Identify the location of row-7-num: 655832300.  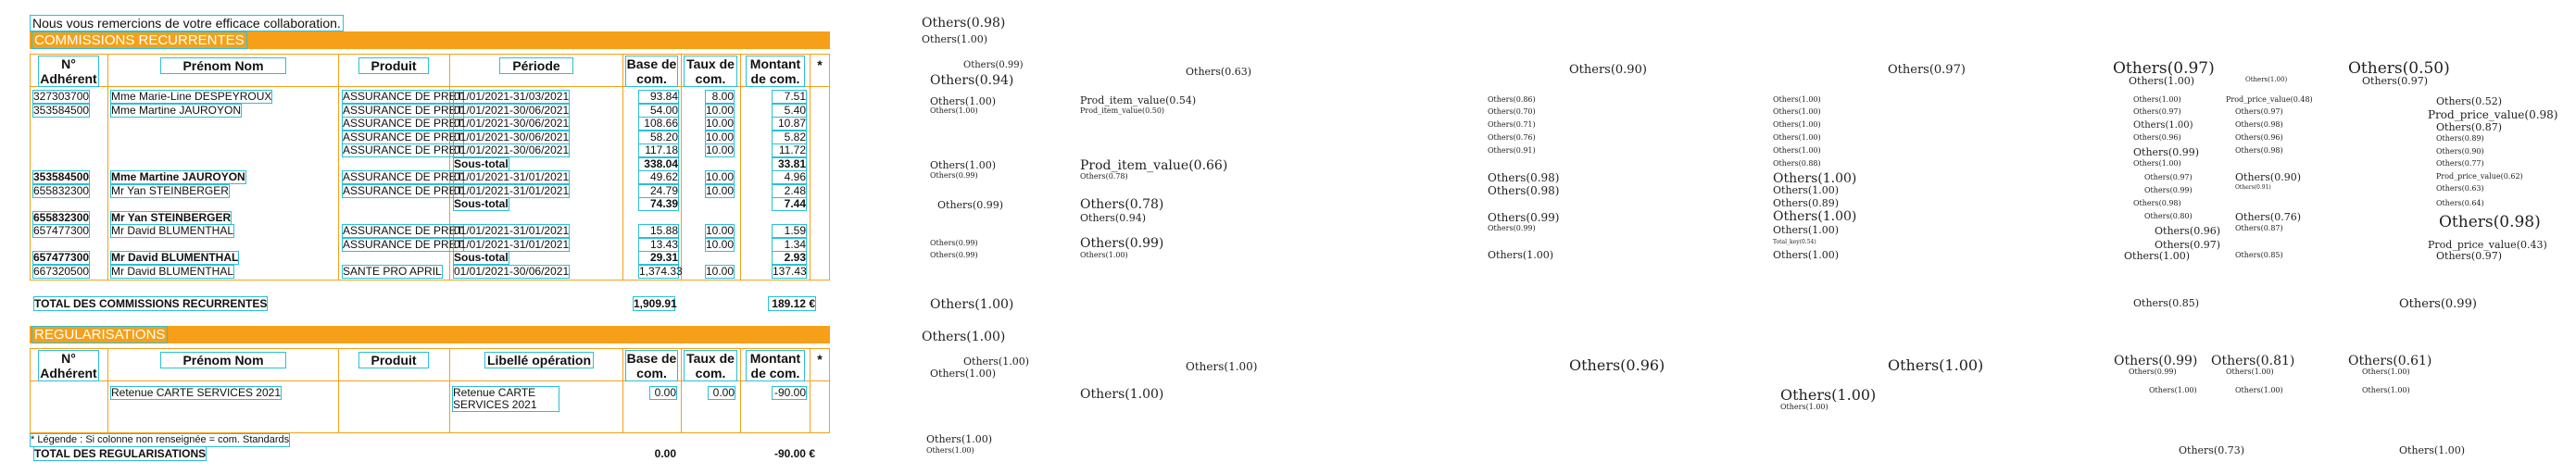
(61, 190).